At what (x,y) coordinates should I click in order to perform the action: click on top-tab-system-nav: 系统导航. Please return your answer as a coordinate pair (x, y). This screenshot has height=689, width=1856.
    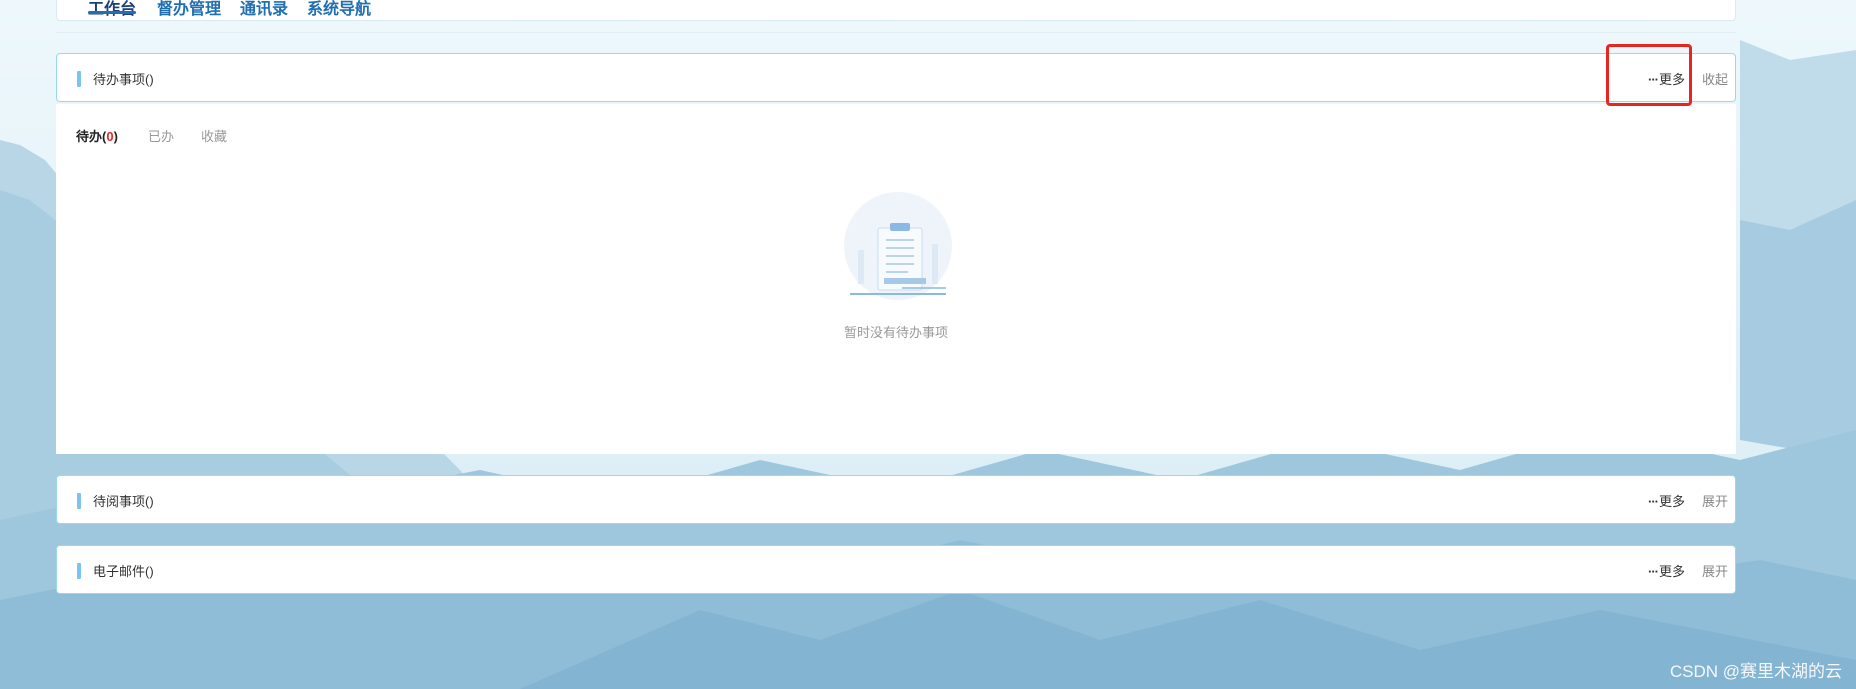
    Looking at the image, I should click on (339, 9).